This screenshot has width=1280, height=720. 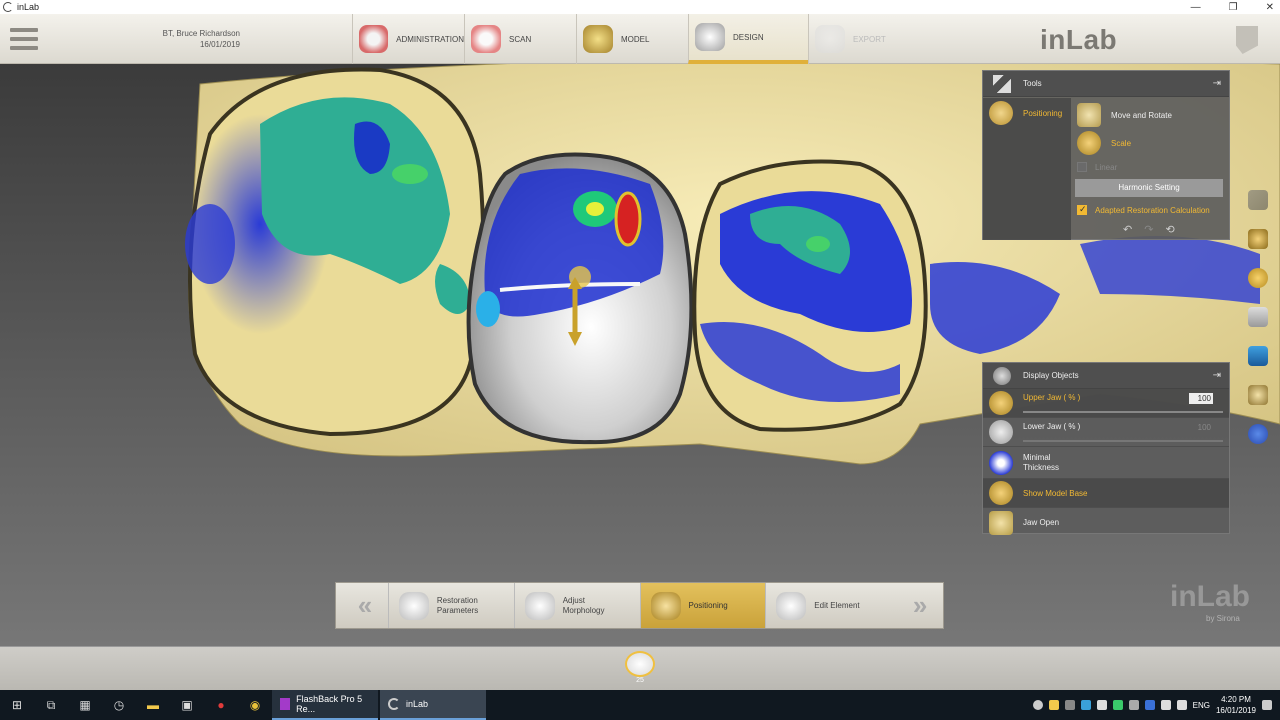 What do you see at coordinates (1196, 7) in the screenshot?
I see `minimize-button: —` at bounding box center [1196, 7].